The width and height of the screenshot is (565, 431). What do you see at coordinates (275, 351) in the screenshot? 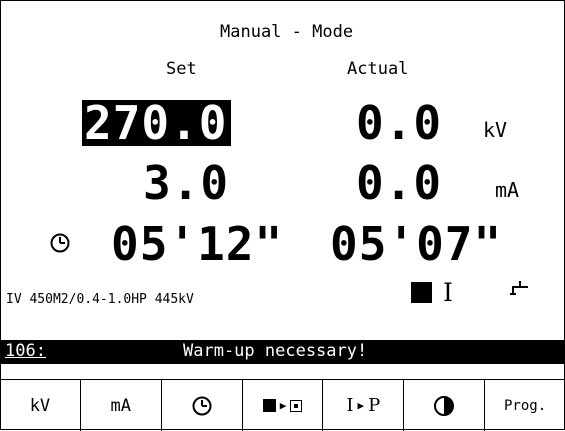
I see `message-text: Warm-up necessary!` at bounding box center [275, 351].